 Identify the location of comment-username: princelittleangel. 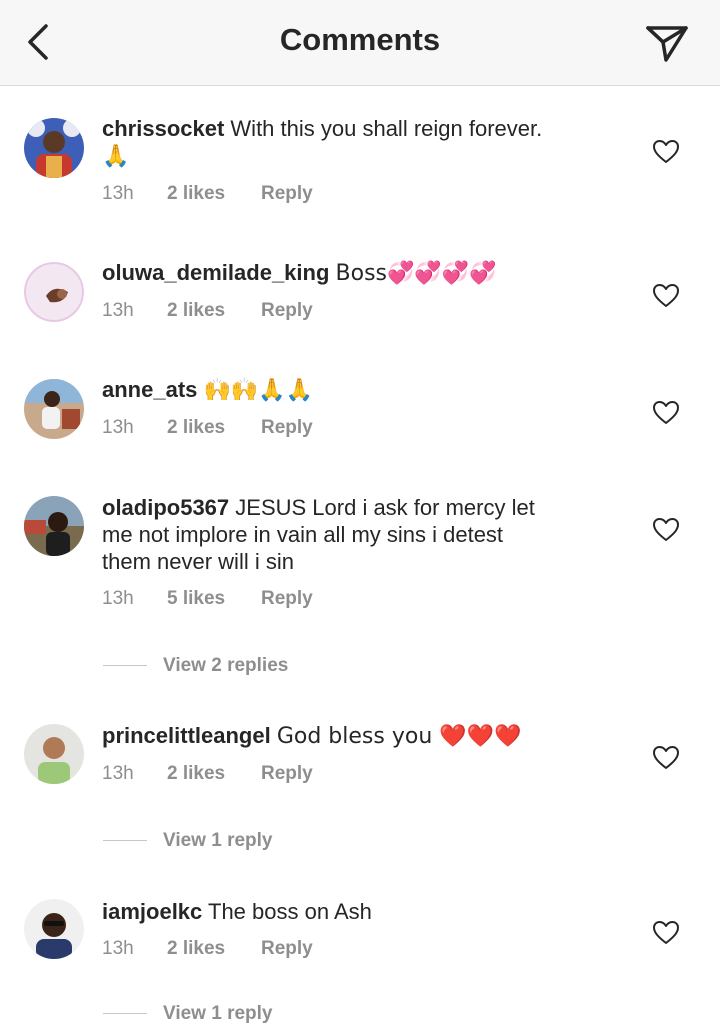
(186, 735).